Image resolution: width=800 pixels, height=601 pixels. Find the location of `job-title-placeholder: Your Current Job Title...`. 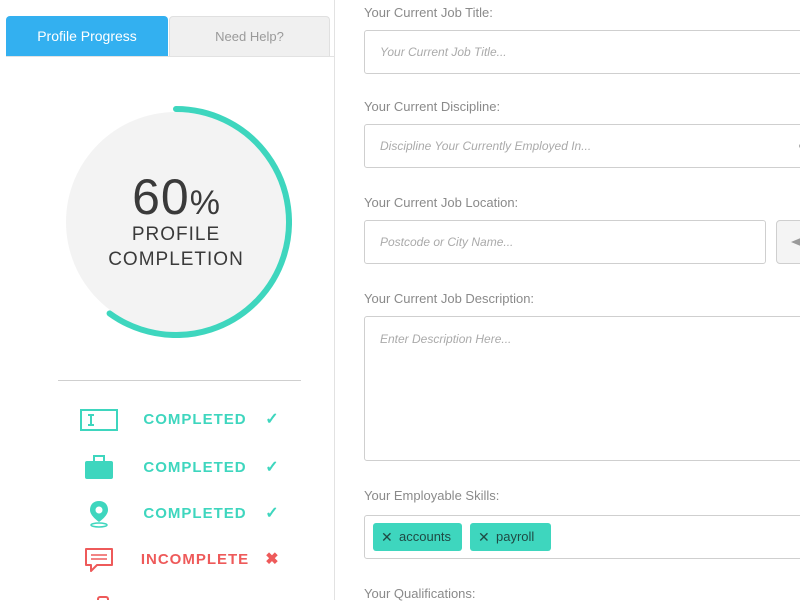

job-title-placeholder: Your Current Job Title... is located at coordinates (443, 52).